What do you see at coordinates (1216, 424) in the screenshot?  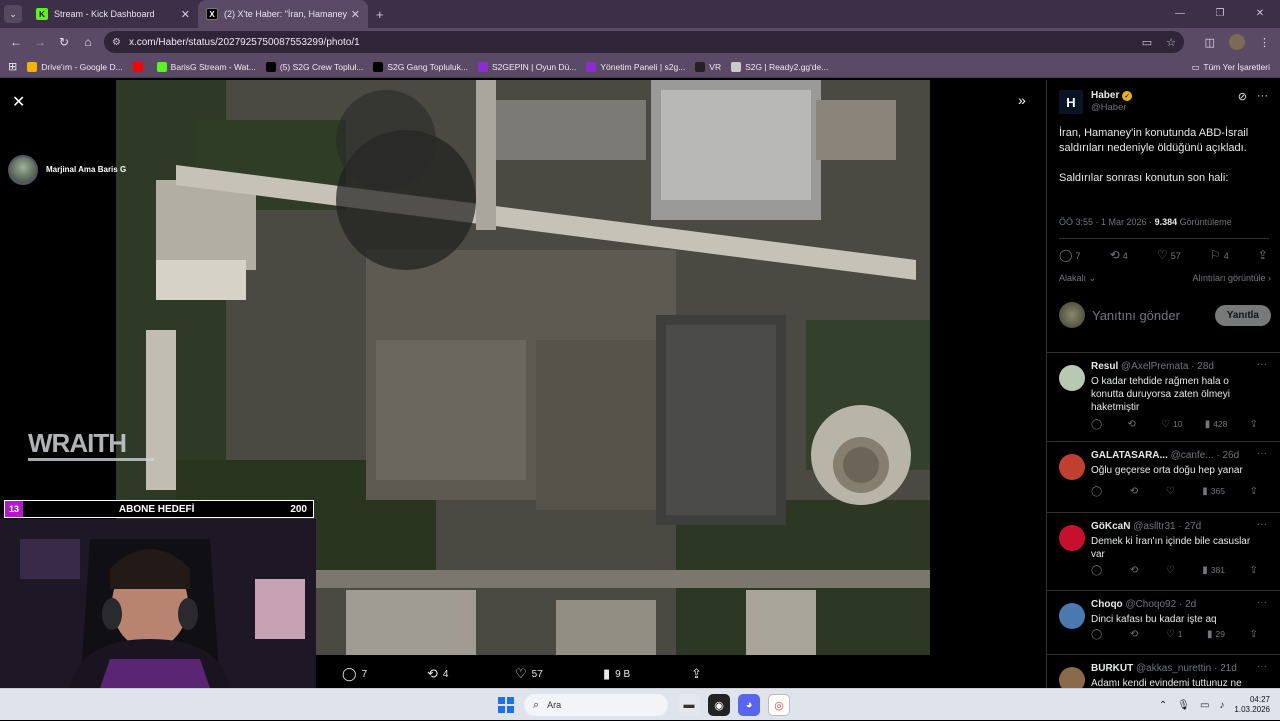 I see `views-action: ▮ 428` at bounding box center [1216, 424].